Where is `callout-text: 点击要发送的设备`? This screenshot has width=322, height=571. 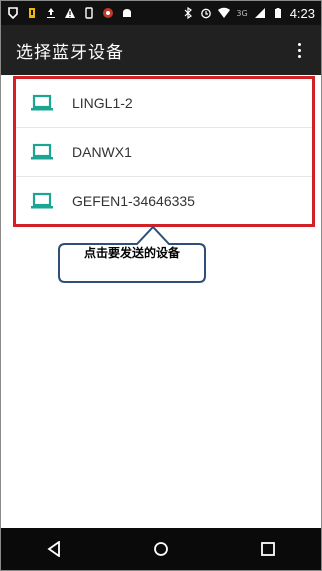
callout-text: 点击要发送的设备 is located at coordinates (131, 253).